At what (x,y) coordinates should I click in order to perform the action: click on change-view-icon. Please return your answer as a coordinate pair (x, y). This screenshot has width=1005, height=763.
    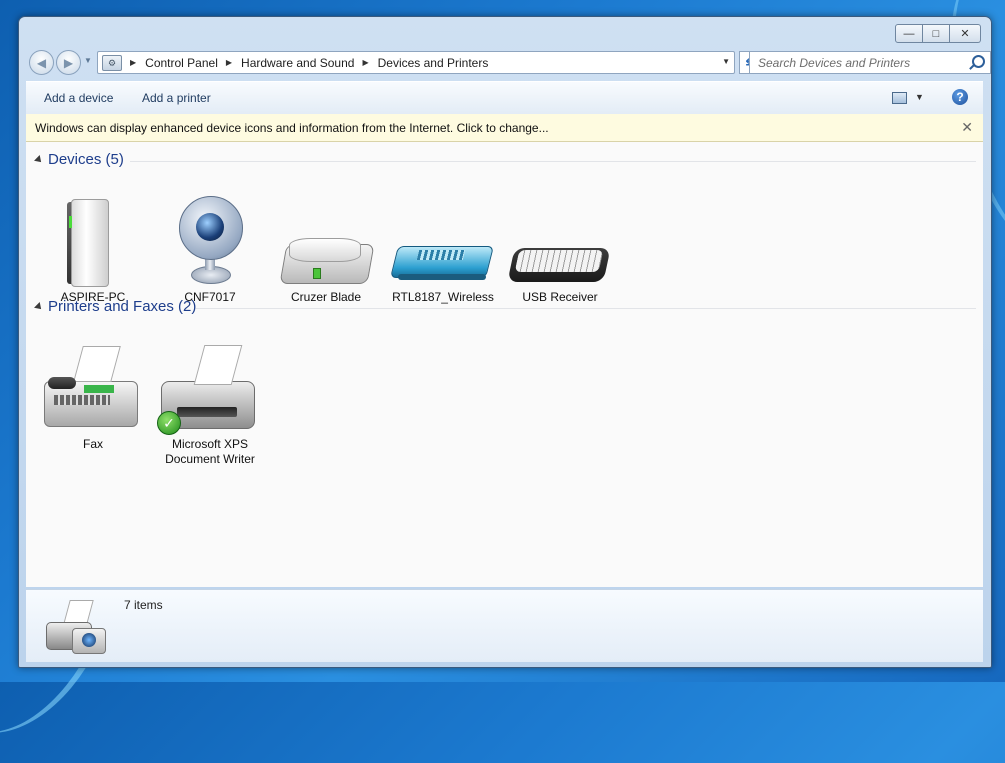
    Looking at the image, I should click on (899, 98).